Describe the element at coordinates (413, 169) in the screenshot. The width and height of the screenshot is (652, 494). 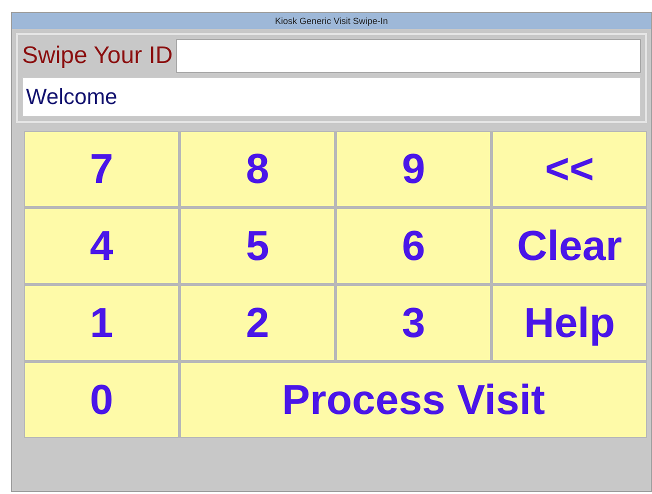
I see `keypad-button: 9` at that location.